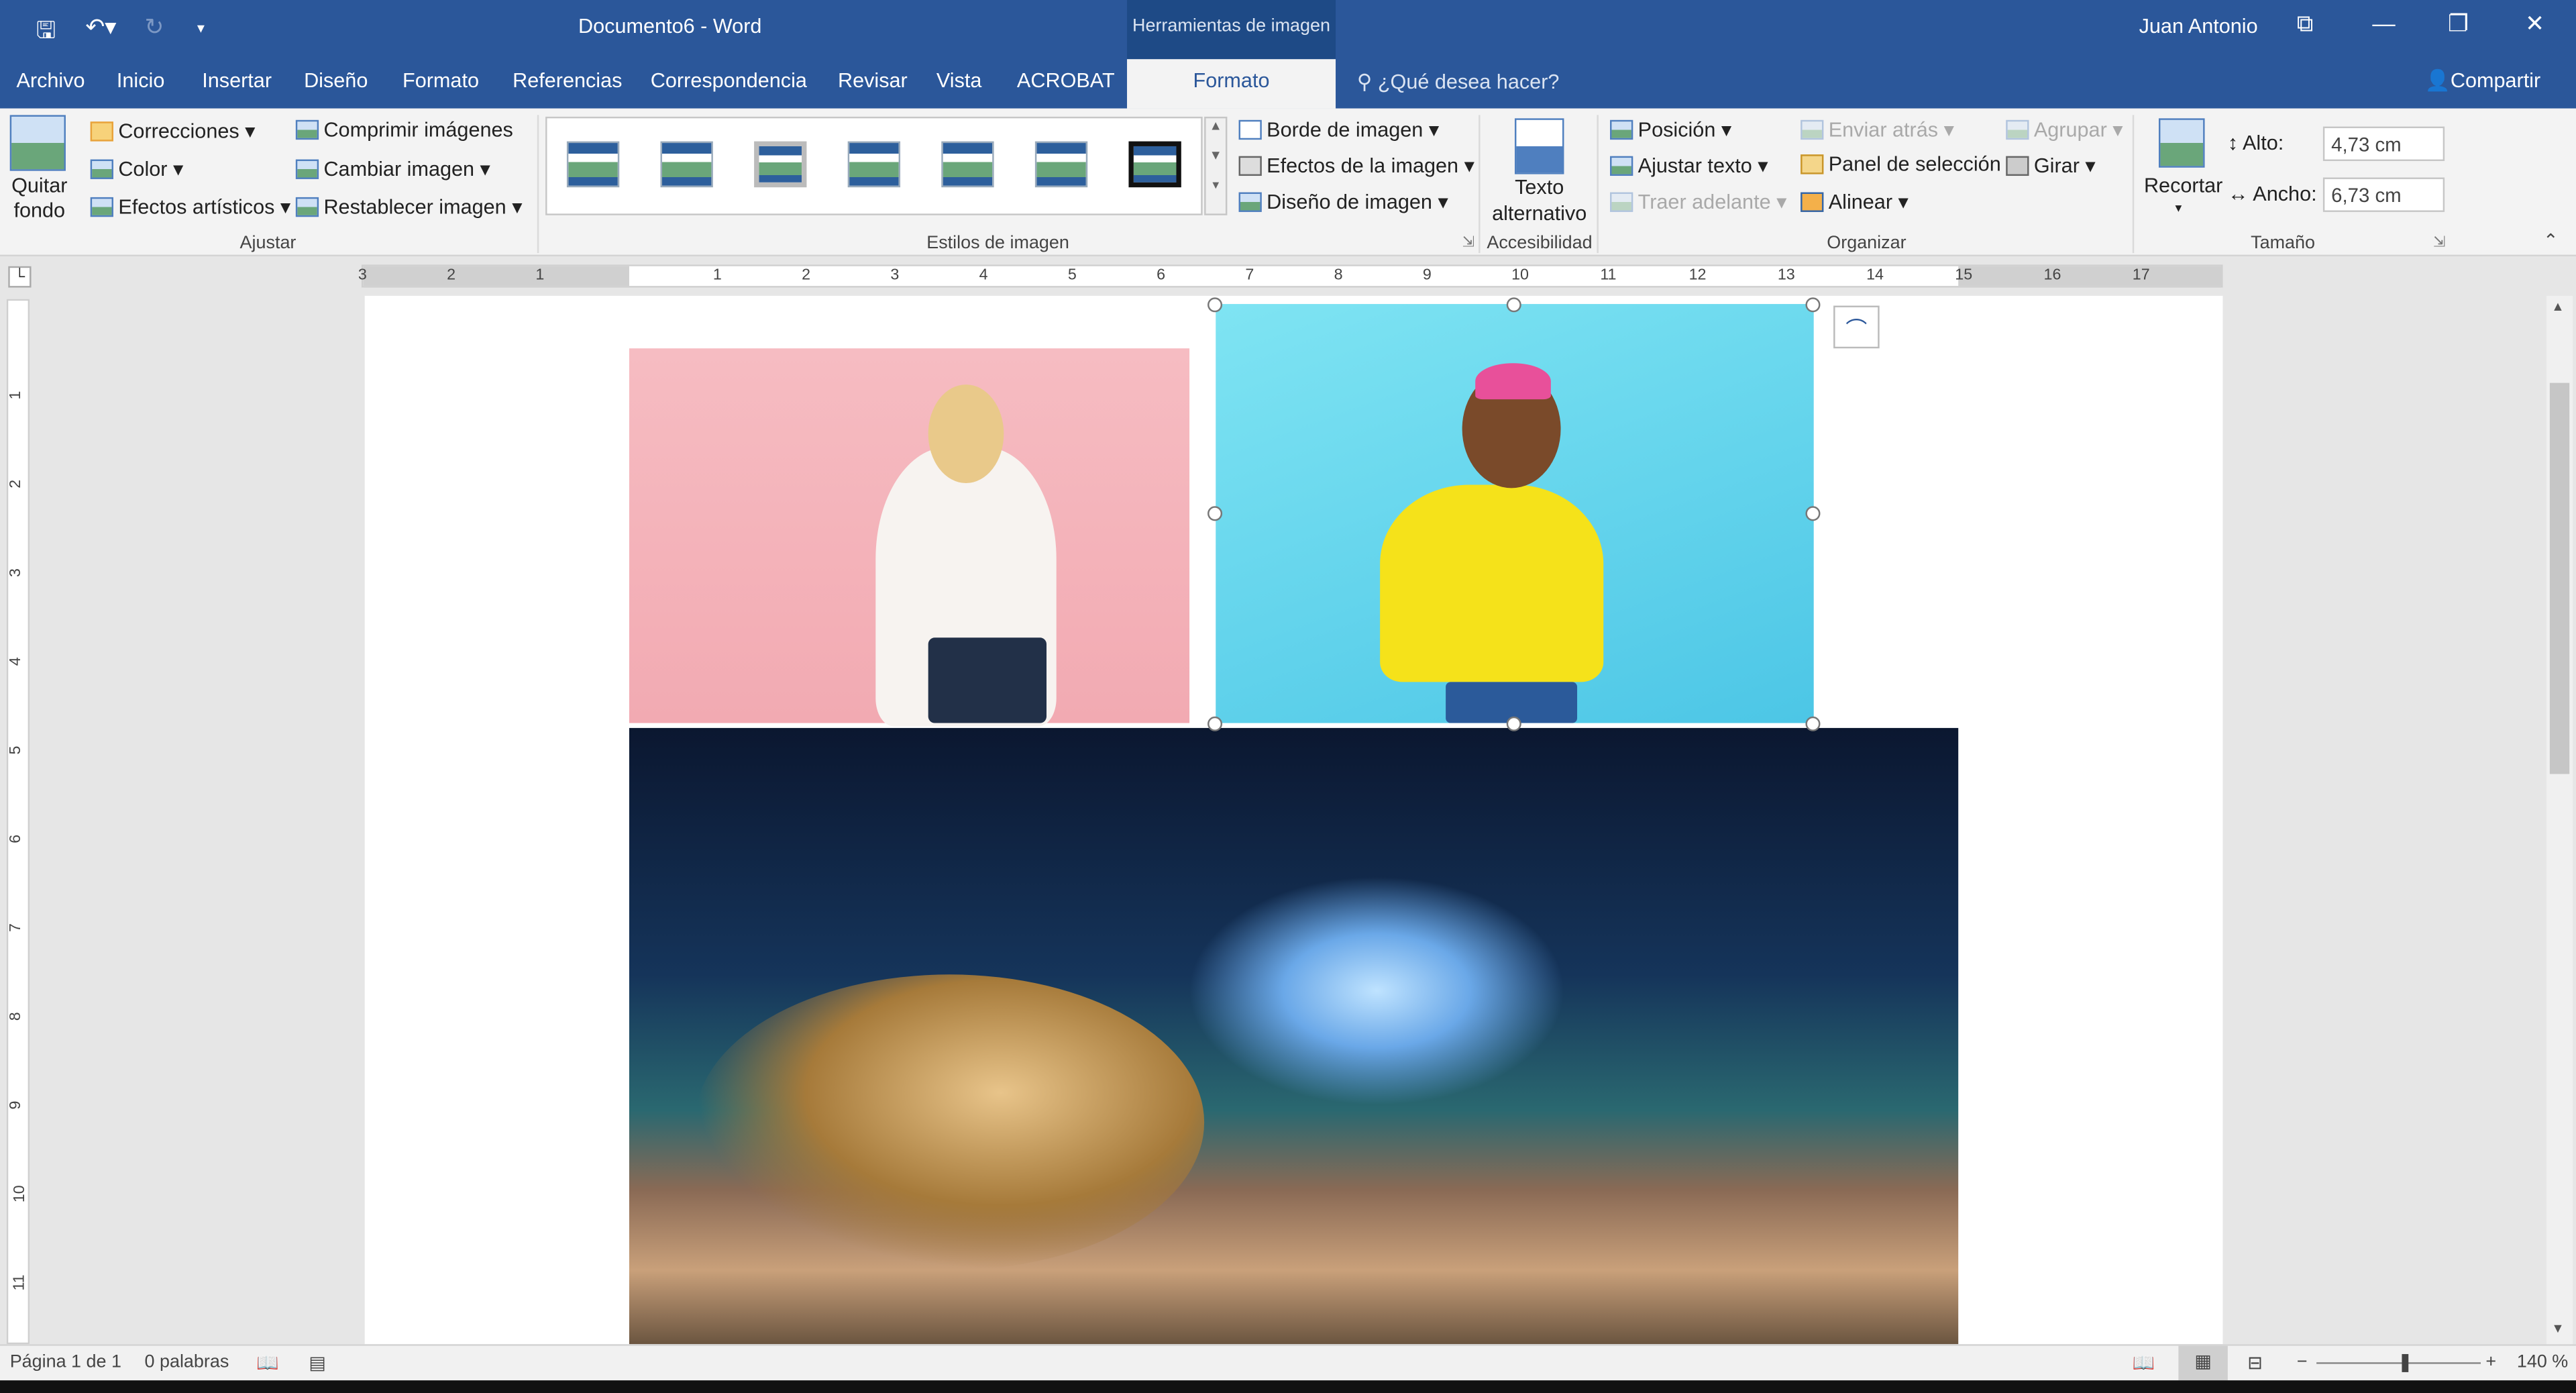  What do you see at coordinates (670, 26) in the screenshot?
I see `document-title: Documento6 - Word` at bounding box center [670, 26].